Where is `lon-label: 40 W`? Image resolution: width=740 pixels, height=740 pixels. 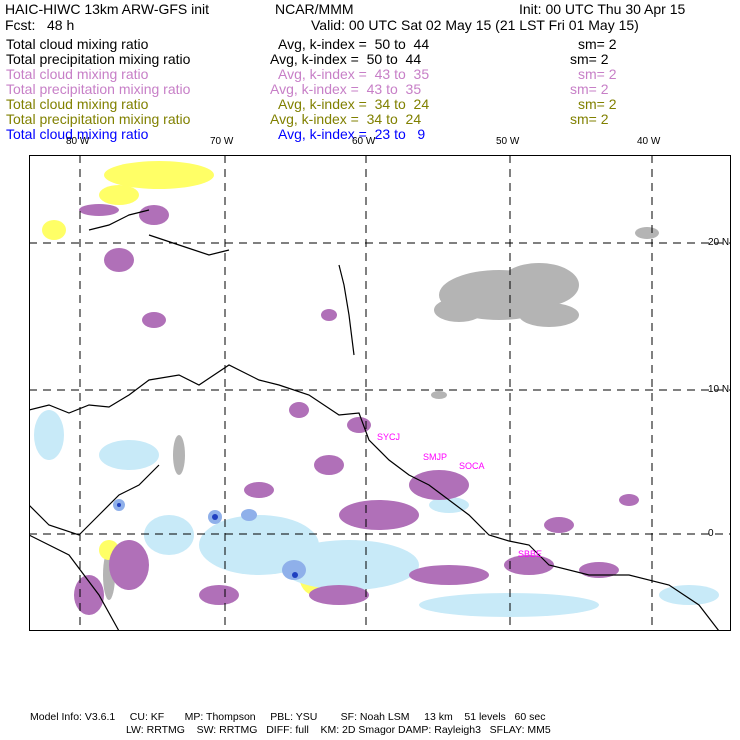
lon-label: 40 W is located at coordinates (649, 141).